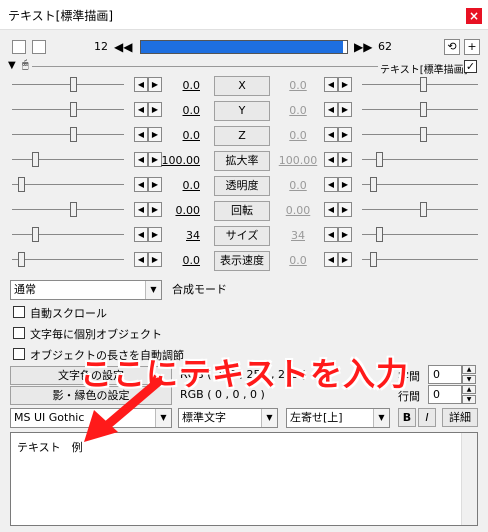 Image resolution: width=488 pixels, height=532 pixels. I want to click on text-content: テキスト 例, so click(50, 447).